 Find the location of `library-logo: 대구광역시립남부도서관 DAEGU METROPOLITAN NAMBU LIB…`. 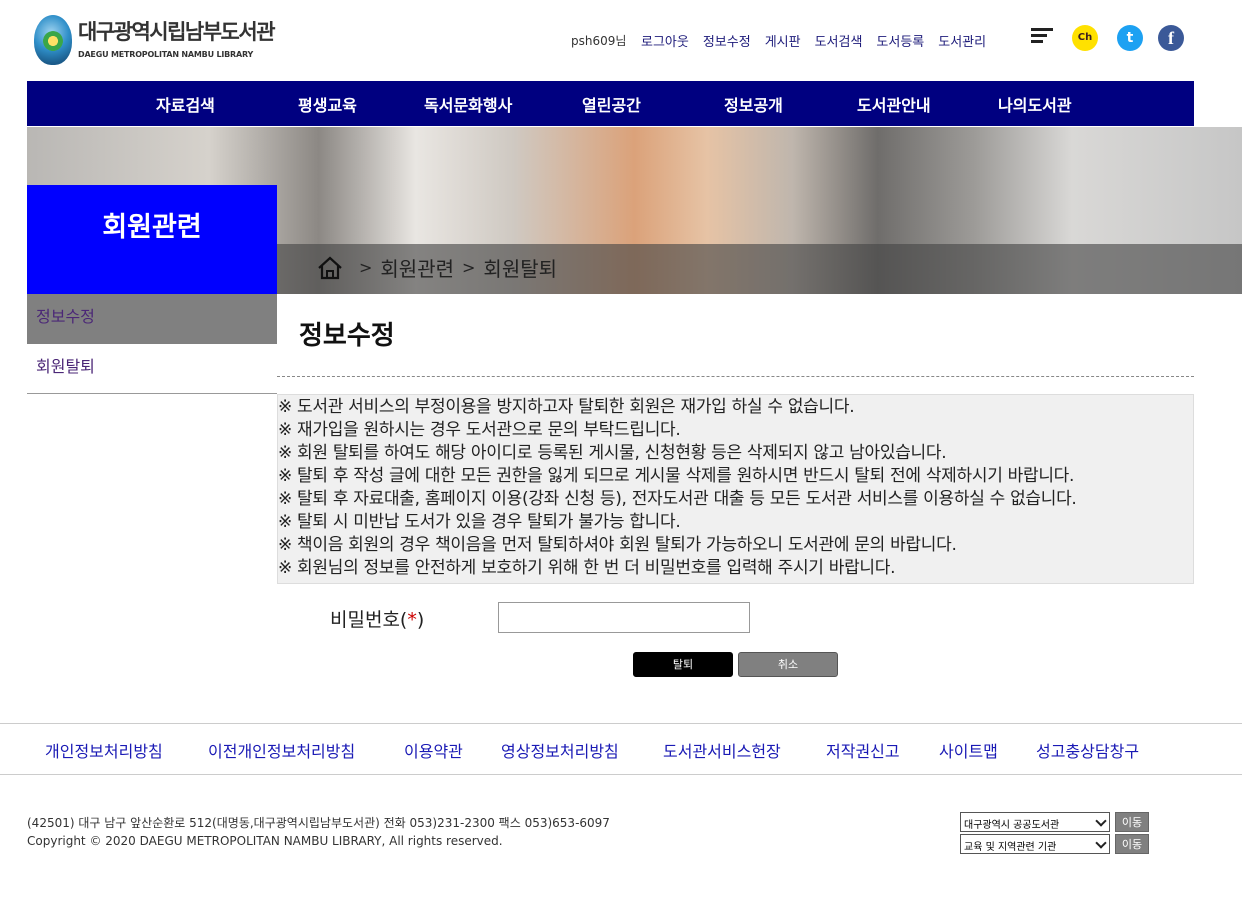

library-logo: 대구광역시립남부도서관 DAEGU METROPOLITAN NAMBU LIB… is located at coordinates (155, 40).